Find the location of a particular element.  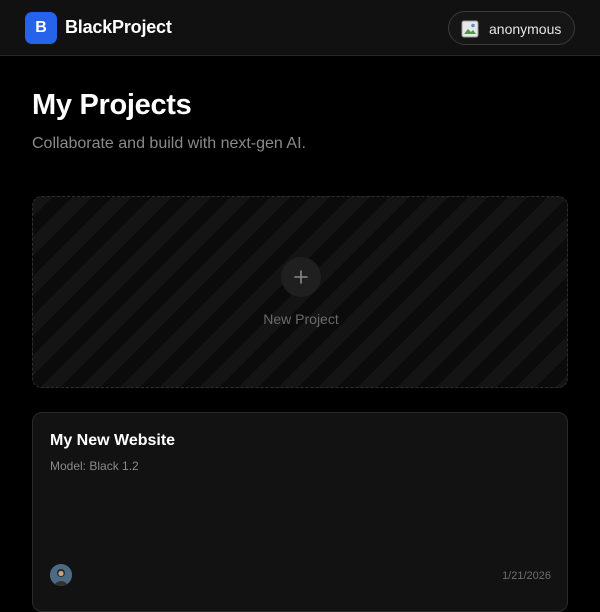

brand-name: BlackProject is located at coordinates (118, 27).